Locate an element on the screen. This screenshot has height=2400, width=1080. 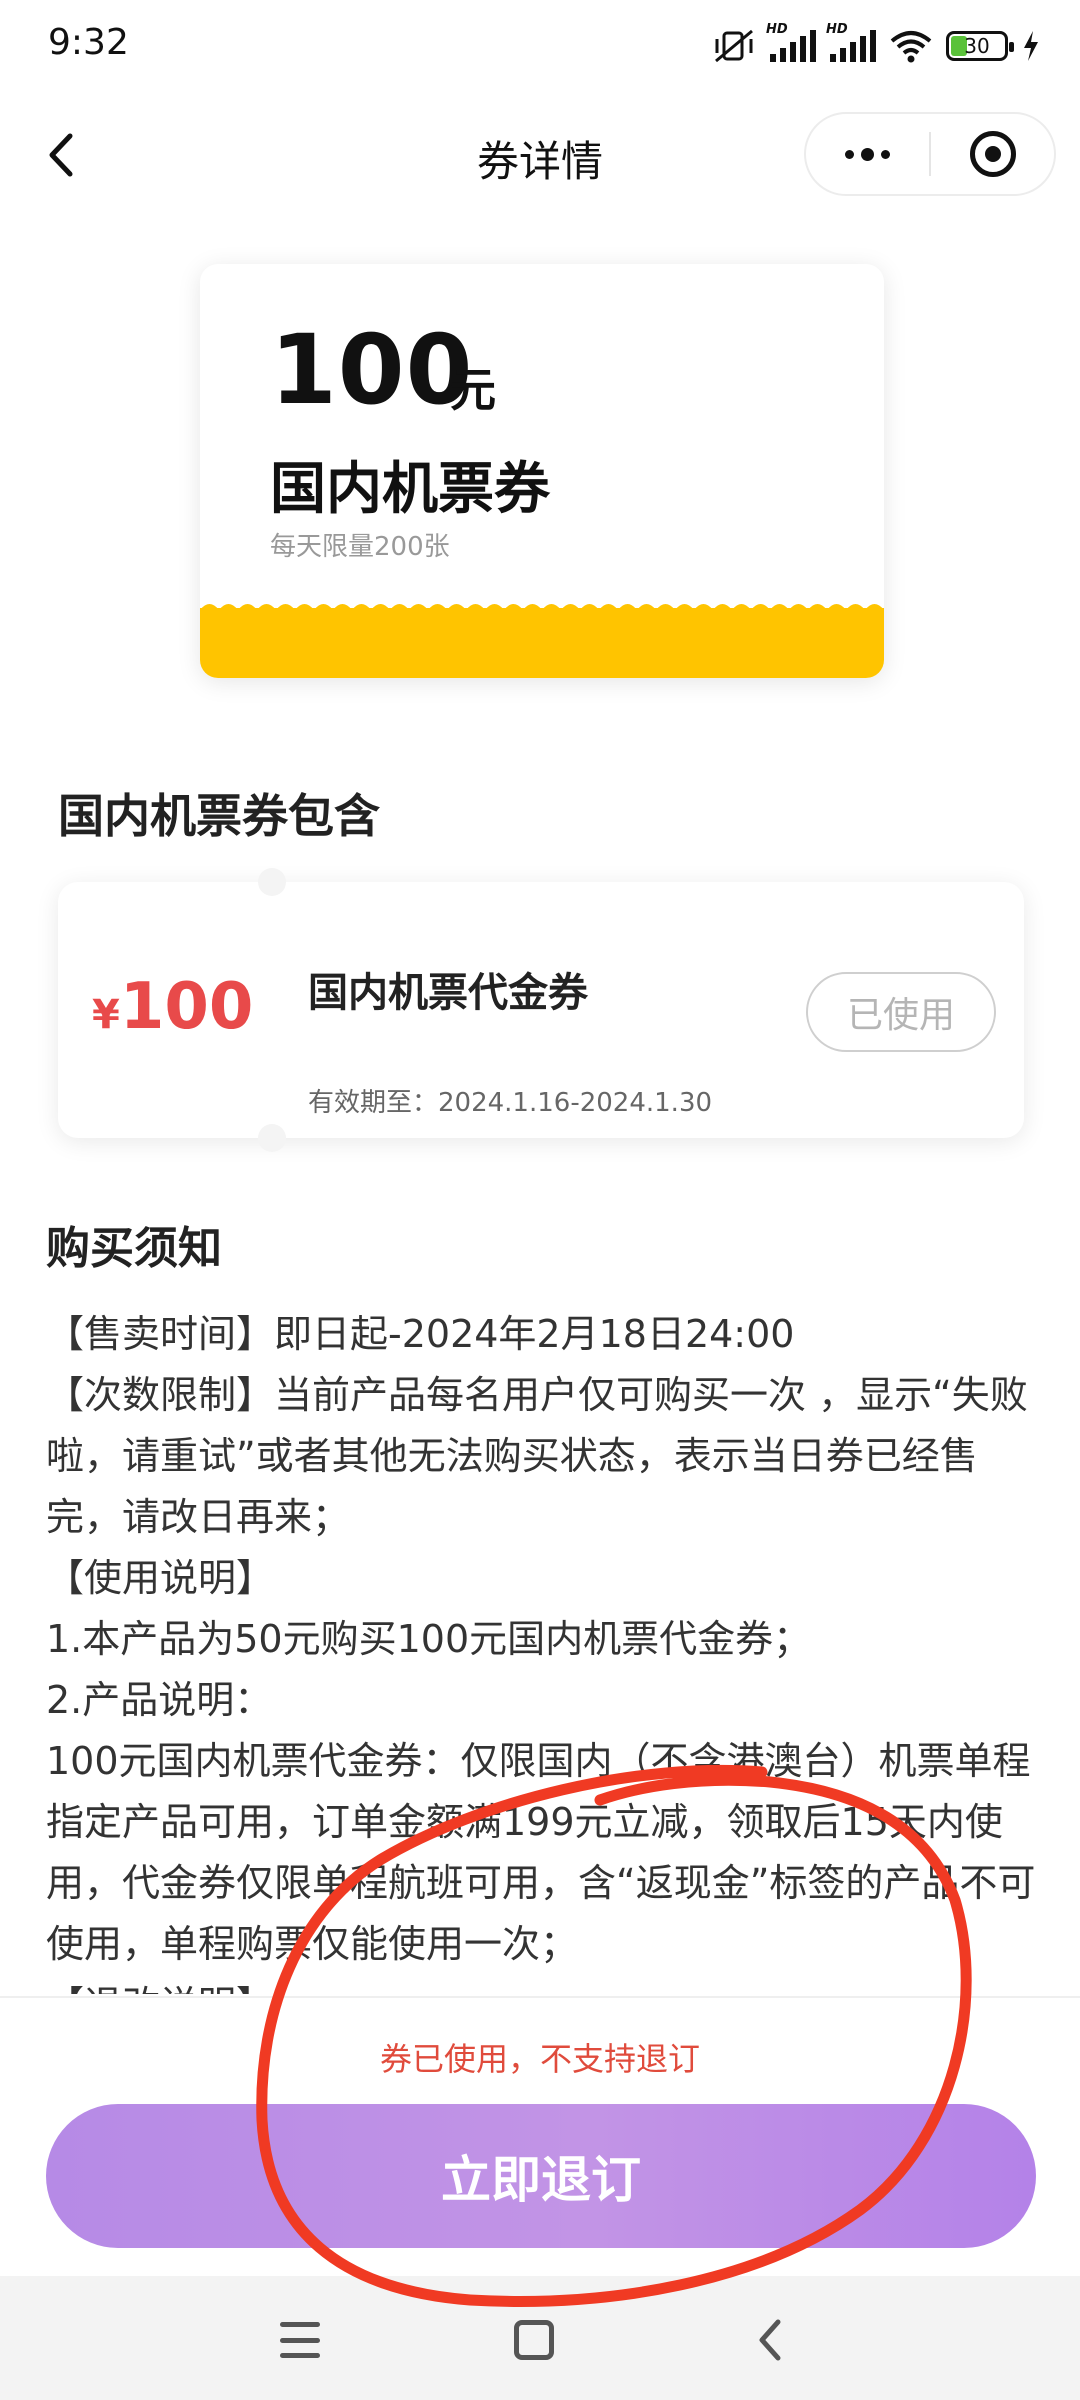
back-icon is located at coordinates (772, 2340).